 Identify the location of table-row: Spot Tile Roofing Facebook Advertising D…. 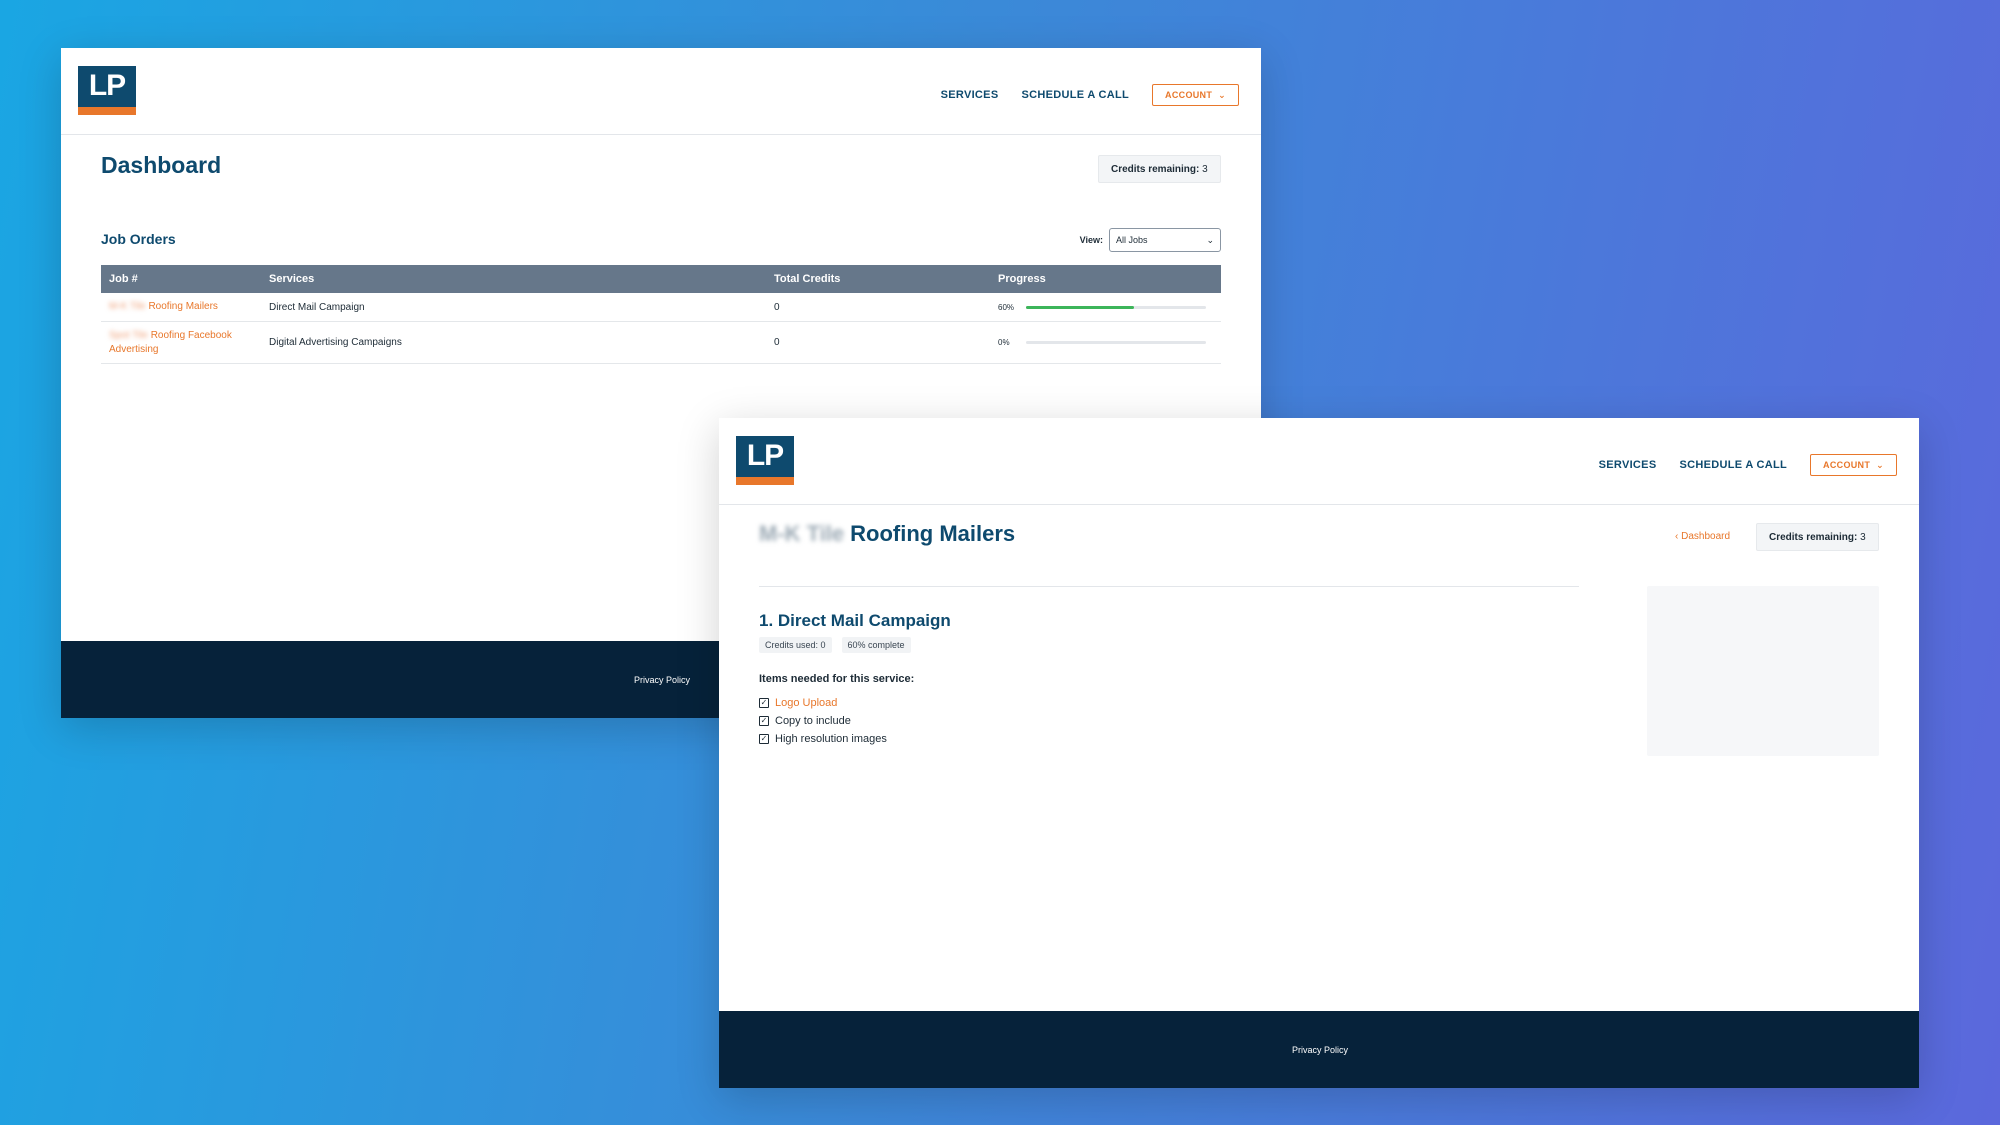
(661, 343).